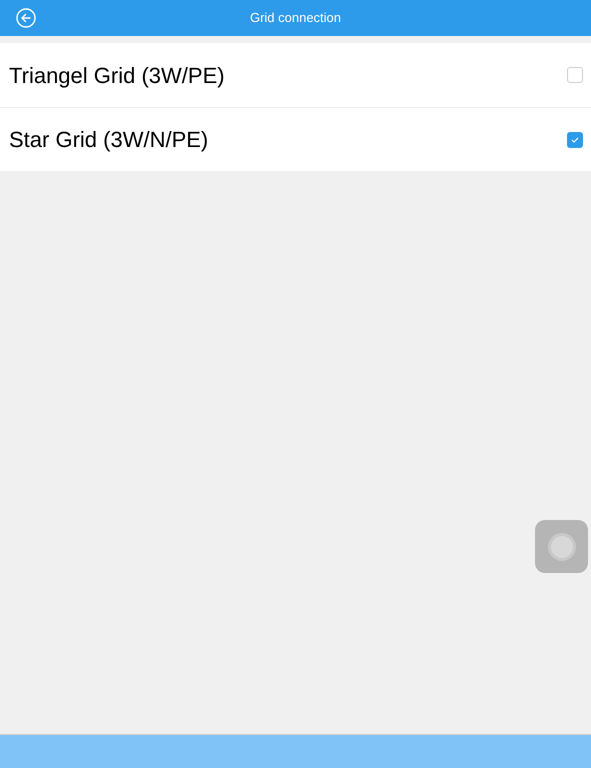 The image size is (591, 768). I want to click on option-row: Triangel Grid (3W/PE), so click(295, 75).